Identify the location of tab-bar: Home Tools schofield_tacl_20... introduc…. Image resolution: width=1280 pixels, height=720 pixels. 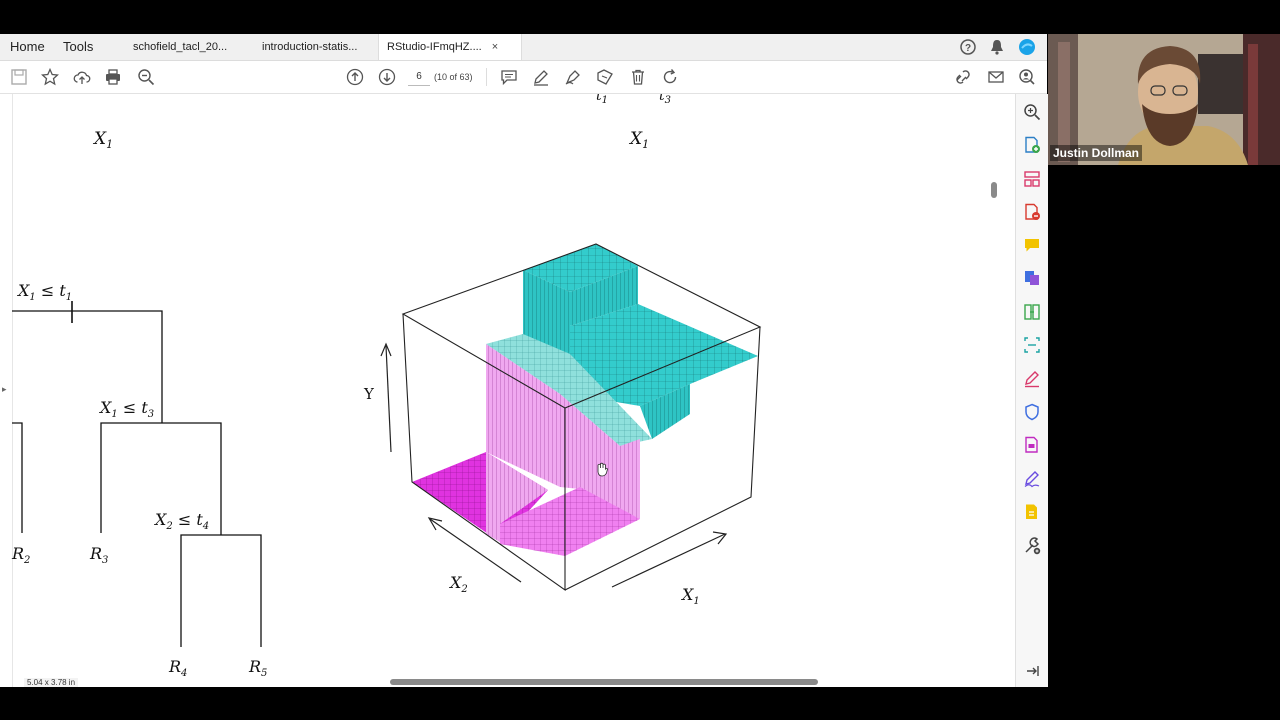
(523, 47).